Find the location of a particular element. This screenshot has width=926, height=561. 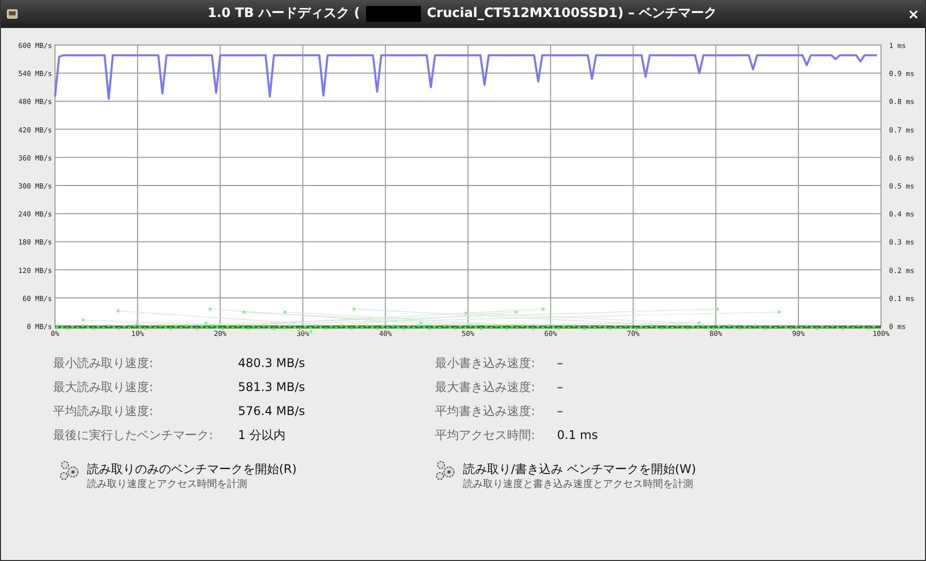

button-title: 読み取り/書き込み ベンチマークを開始(W) is located at coordinates (580, 469).